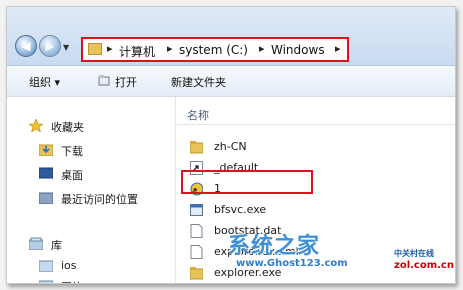 This screenshot has width=463, height=290. What do you see at coordinates (56, 245) in the screenshot?
I see `nav-libraries-label: 库` at bounding box center [56, 245].